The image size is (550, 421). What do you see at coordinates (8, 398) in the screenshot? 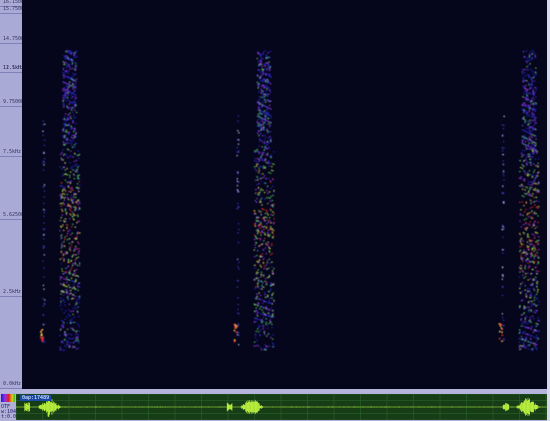
I see `colormap-swatch` at bounding box center [8, 398].